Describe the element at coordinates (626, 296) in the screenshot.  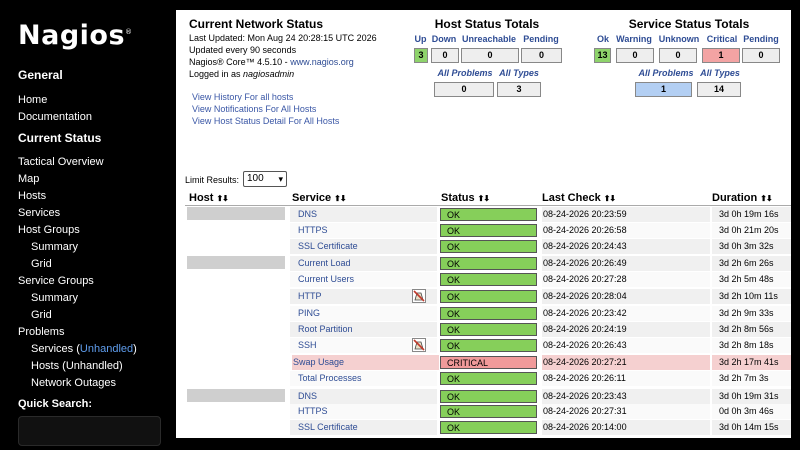
I see `last-check: 08-24-2026 20:28:04` at that location.